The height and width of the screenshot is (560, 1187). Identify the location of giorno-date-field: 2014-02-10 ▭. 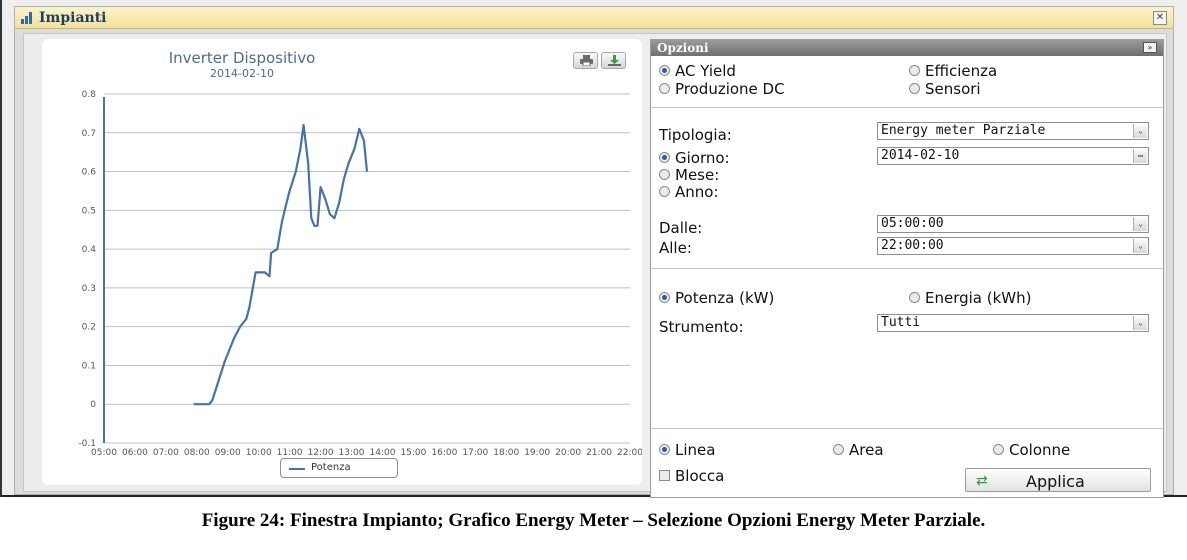
(1013, 156).